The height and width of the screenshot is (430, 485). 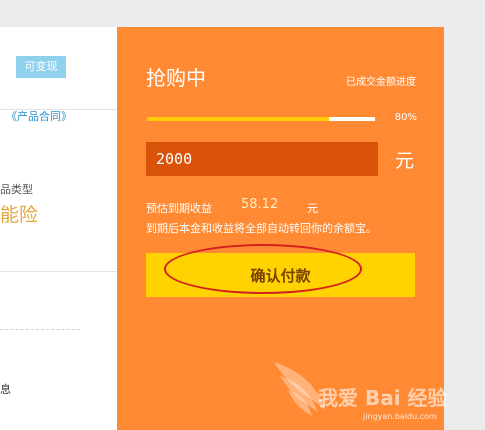 What do you see at coordinates (405, 161) in the screenshot?
I see `amount-unit: 元` at bounding box center [405, 161].